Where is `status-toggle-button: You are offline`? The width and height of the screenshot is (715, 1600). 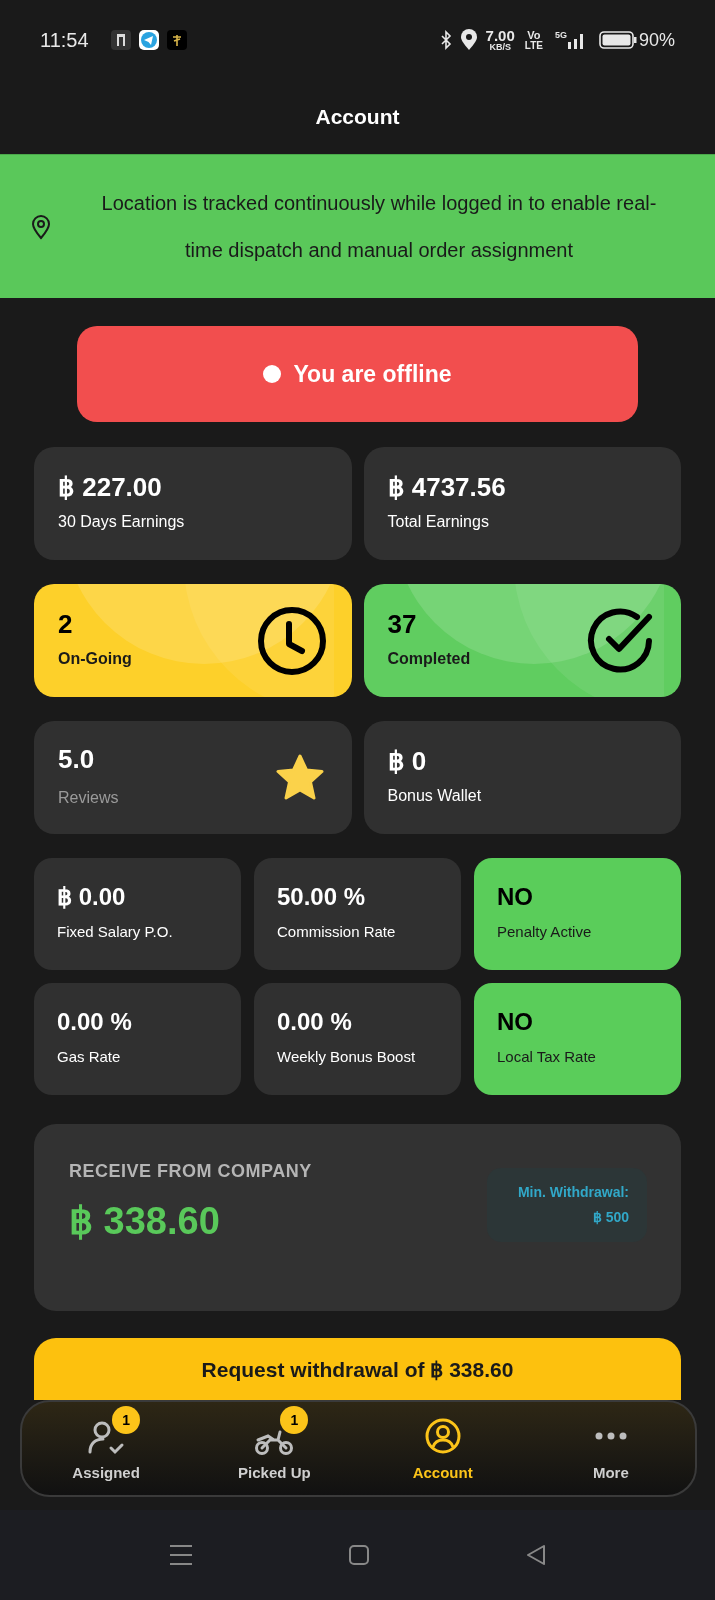 status-toggle-button: You are offline is located at coordinates (357, 374).